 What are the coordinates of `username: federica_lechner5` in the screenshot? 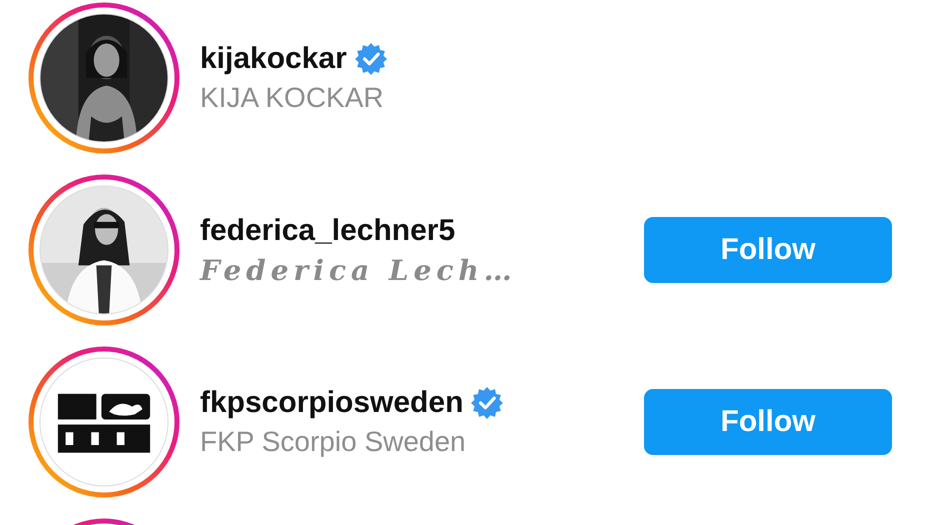 It's located at (328, 231).